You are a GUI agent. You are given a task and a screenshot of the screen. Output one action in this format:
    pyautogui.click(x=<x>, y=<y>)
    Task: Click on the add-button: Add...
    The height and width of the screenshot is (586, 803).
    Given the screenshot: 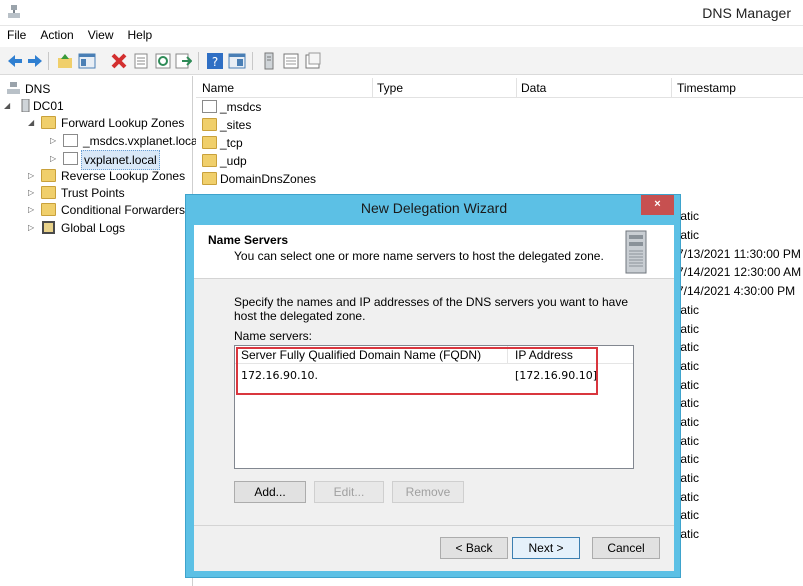 What is the action you would take?
    pyautogui.click(x=270, y=492)
    